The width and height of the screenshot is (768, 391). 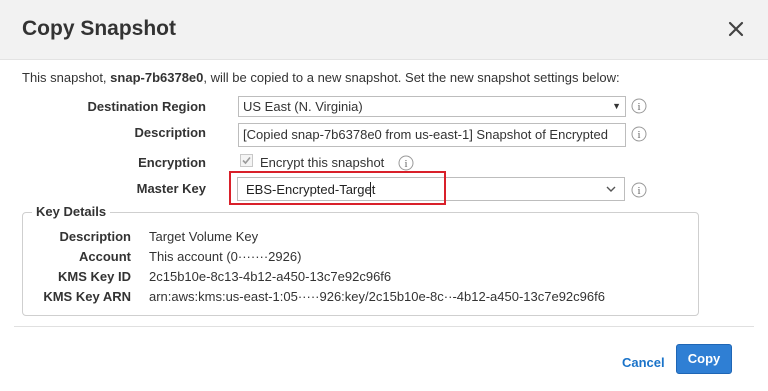 What do you see at coordinates (432, 106) in the screenshot?
I see `destination-region-select: US East (N. Virginia) ▼` at bounding box center [432, 106].